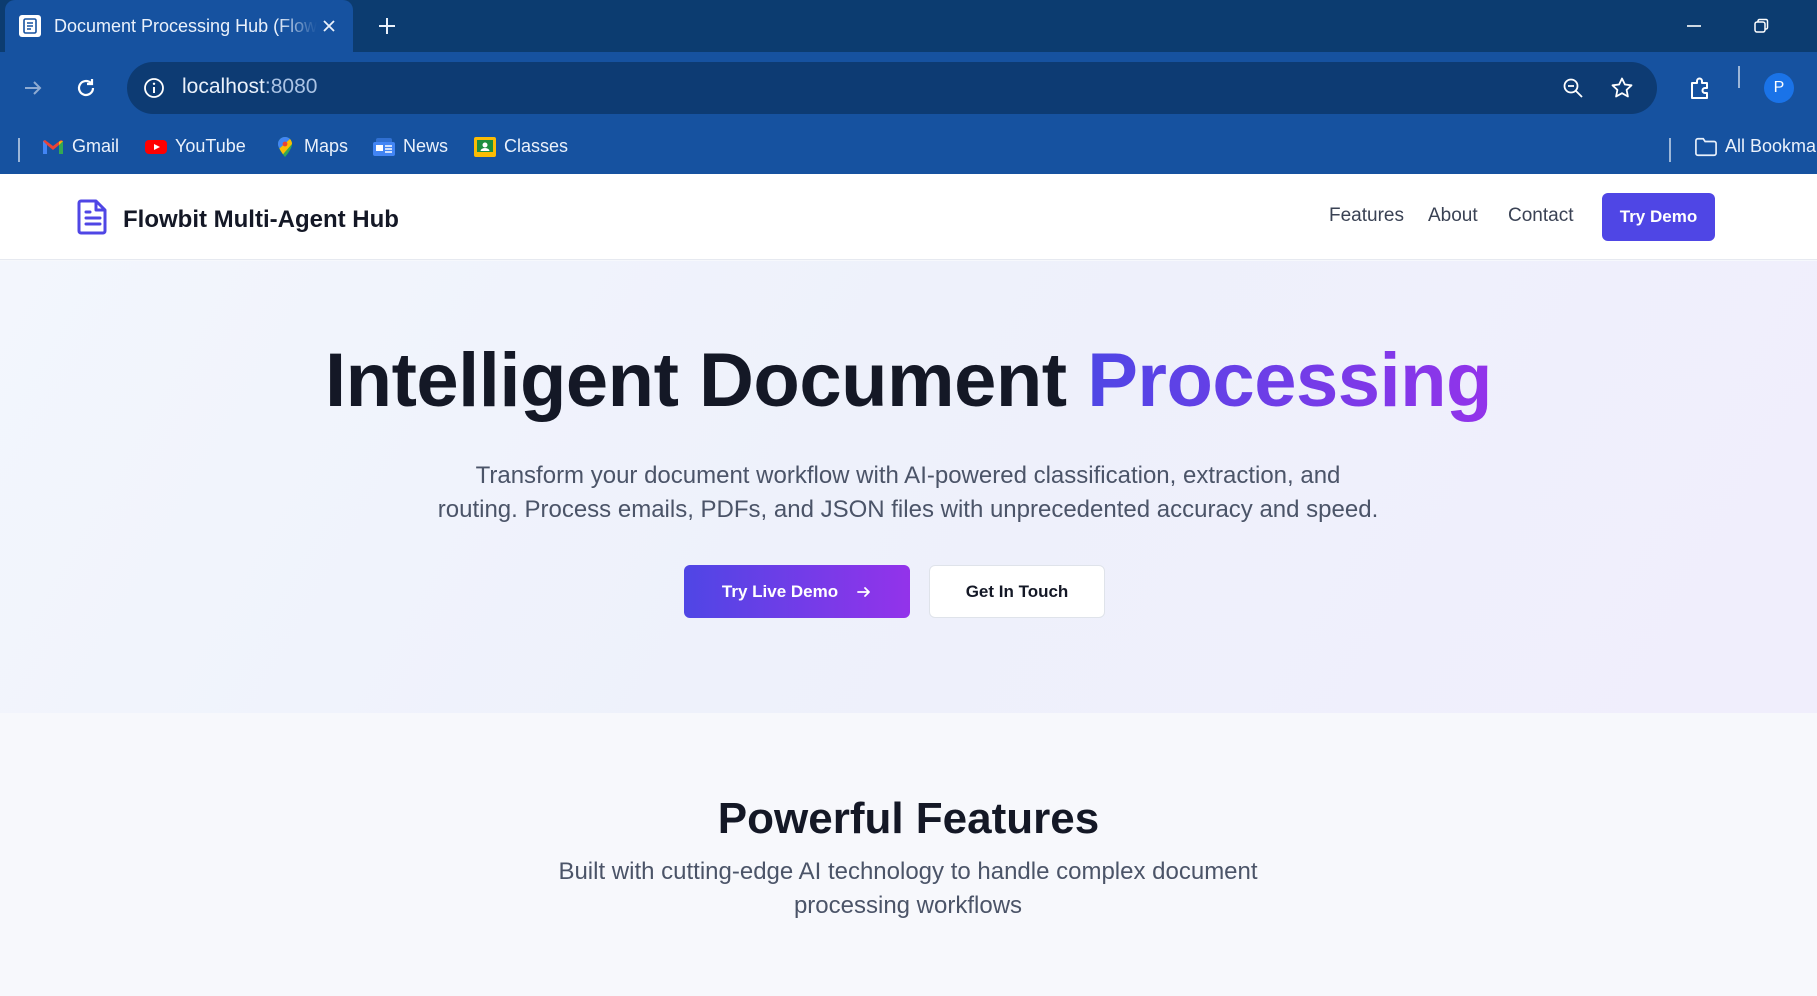 The height and width of the screenshot is (996, 1817). I want to click on bookmark-youtube: YouTube, so click(195, 146).